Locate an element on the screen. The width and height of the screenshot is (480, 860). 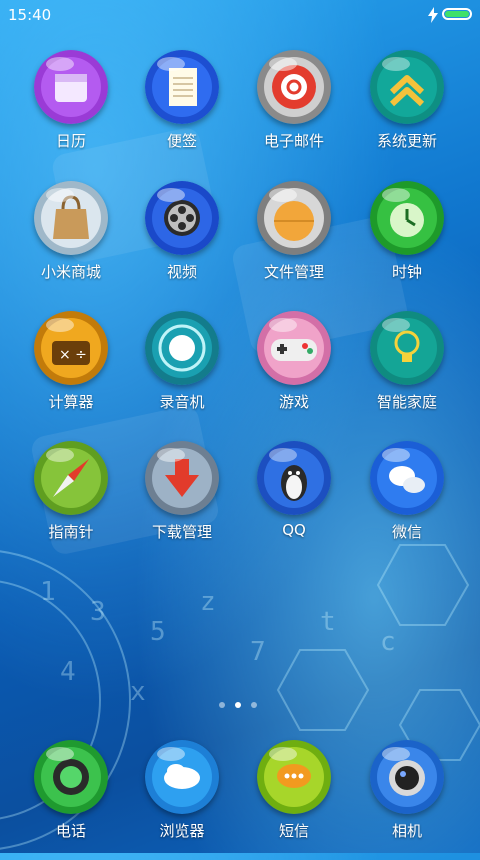
clock-icon is located at coordinates (407, 218).